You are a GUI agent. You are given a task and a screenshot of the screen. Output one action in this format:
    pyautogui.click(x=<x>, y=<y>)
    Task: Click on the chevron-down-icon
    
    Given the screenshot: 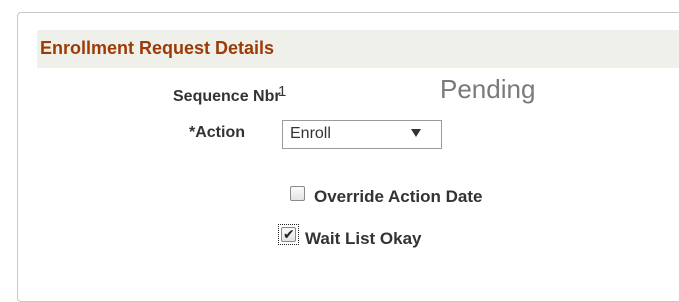 What is the action you would take?
    pyautogui.click(x=416, y=133)
    